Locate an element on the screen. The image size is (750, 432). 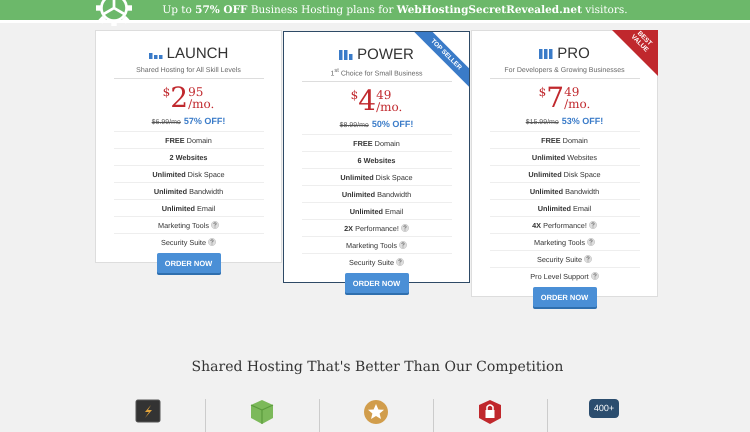
star-badge-icon is located at coordinates (376, 412).